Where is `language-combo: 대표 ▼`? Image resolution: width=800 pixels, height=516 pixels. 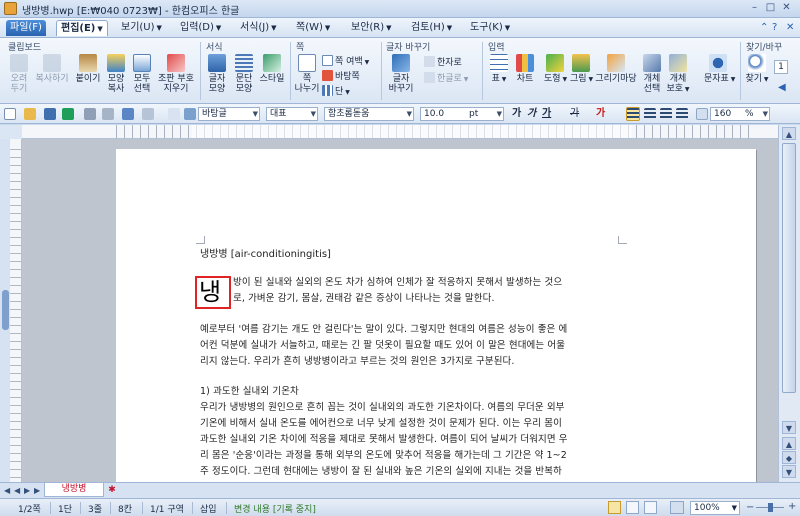 language-combo: 대표 ▼ is located at coordinates (292, 114).